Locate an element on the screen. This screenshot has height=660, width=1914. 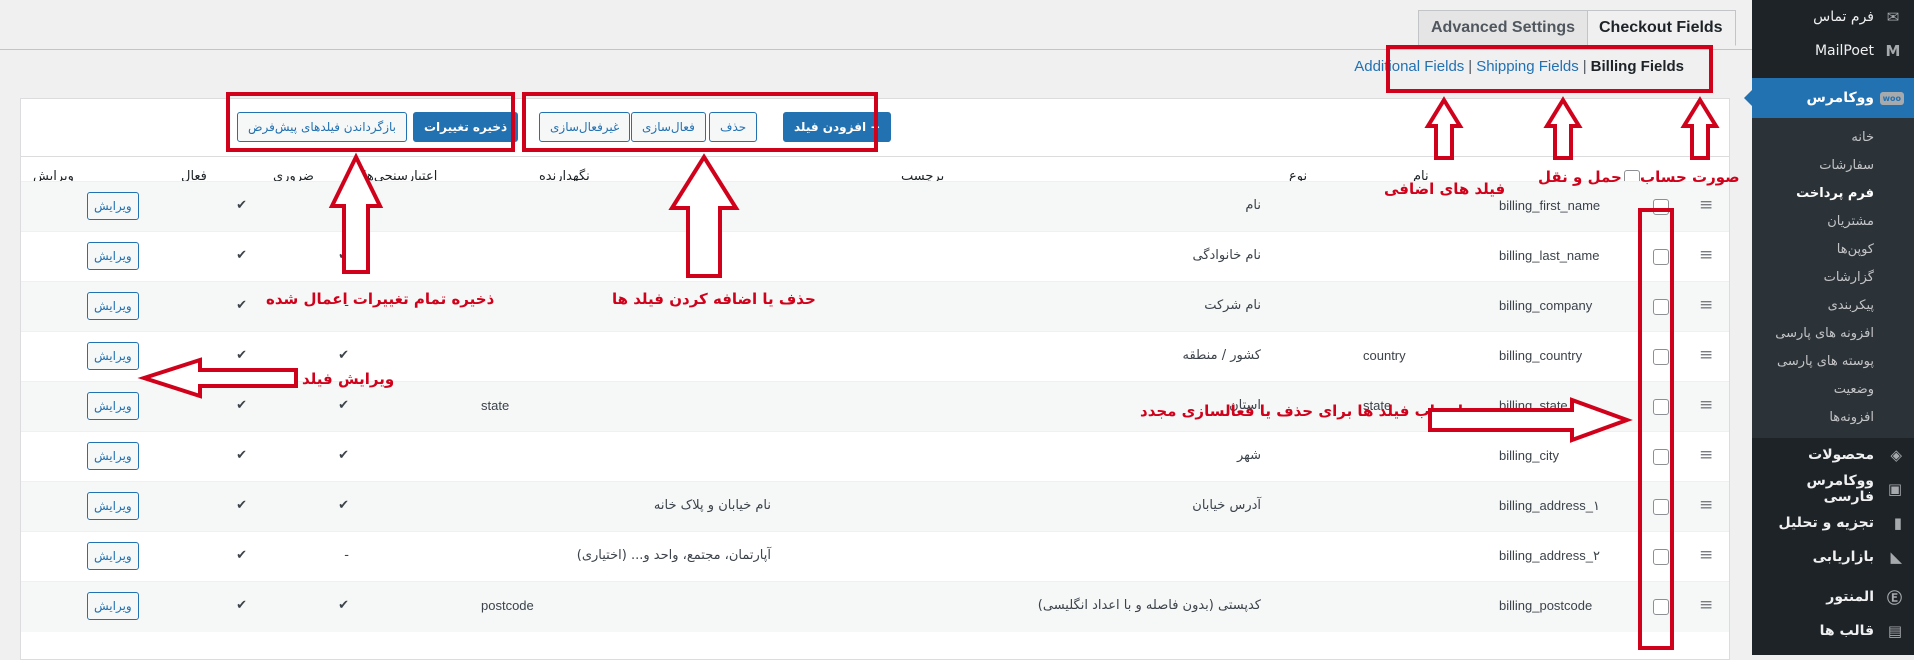
submenu-item-coupons: کوپن‌ها is located at coordinates (1833, 250).